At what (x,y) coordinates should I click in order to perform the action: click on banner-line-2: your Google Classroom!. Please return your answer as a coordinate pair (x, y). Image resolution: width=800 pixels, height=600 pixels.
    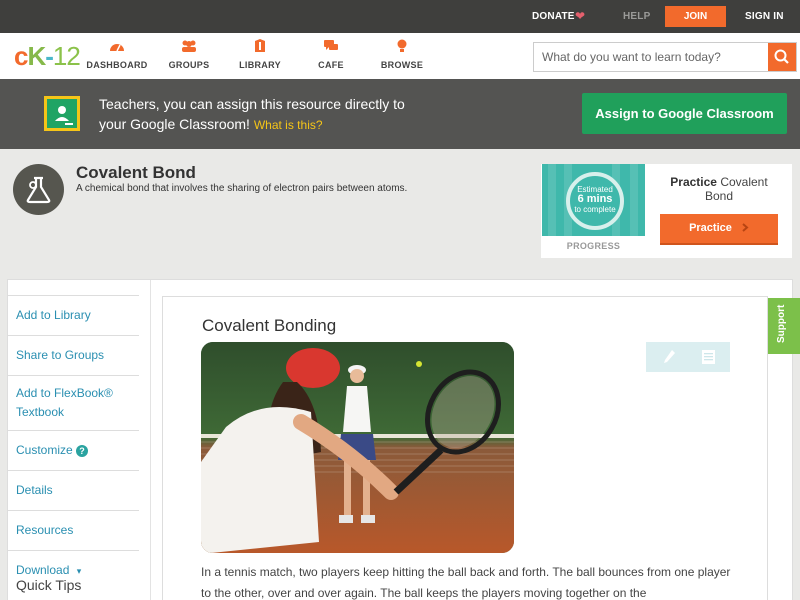
    Looking at the image, I should click on (174, 124).